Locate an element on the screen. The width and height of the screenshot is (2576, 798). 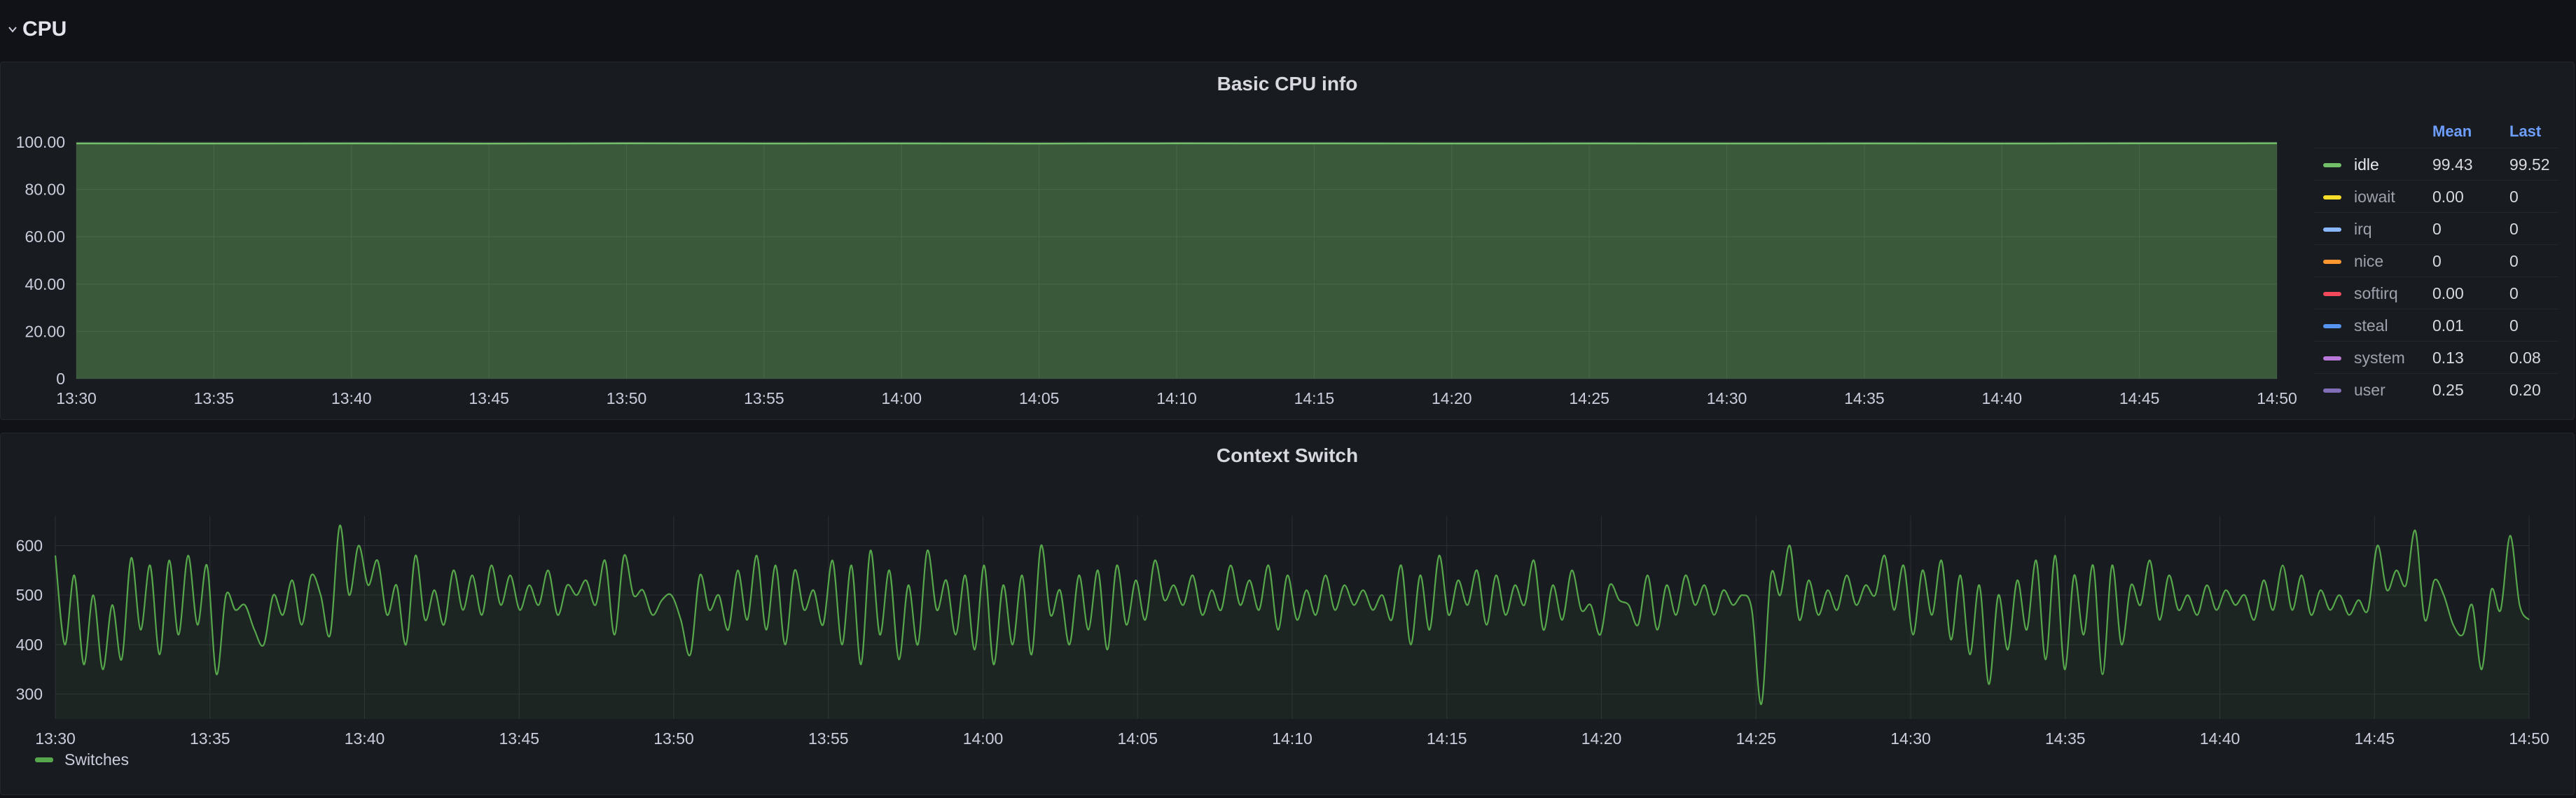
y-tick-label: 40.00 is located at coordinates (45, 284).